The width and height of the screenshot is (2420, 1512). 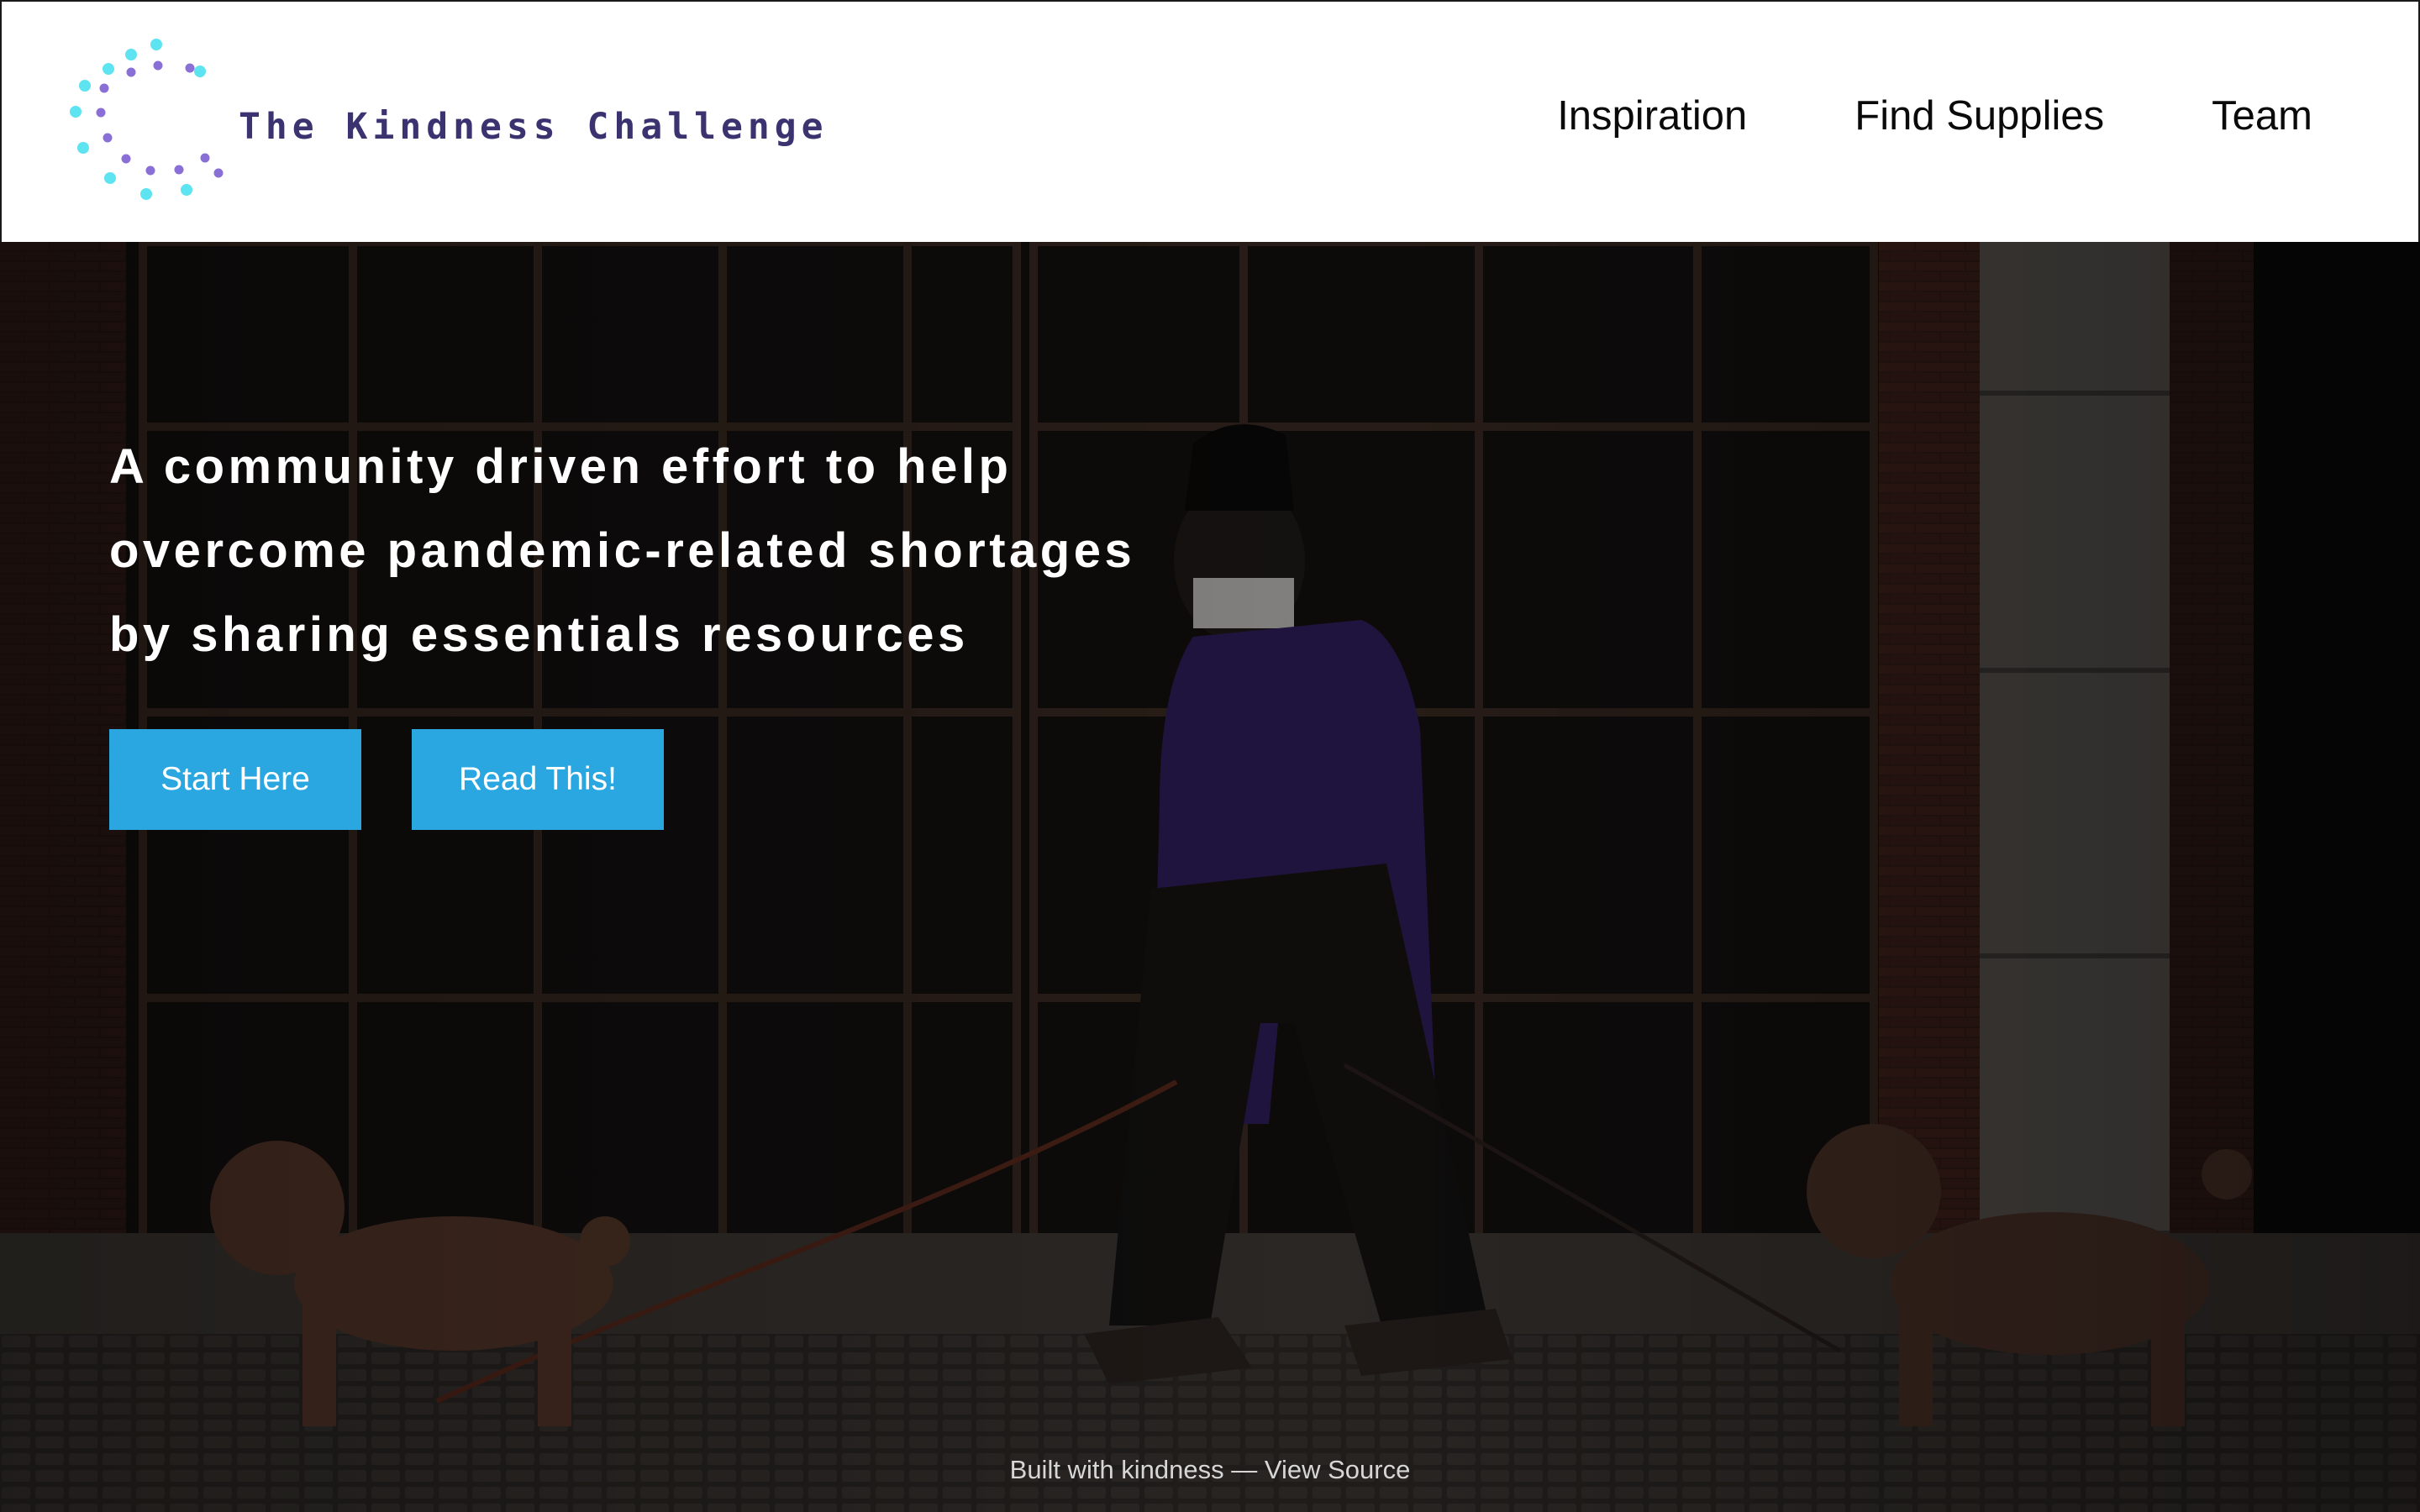 I want to click on nav-link-team: Team, so click(x=2262, y=116).